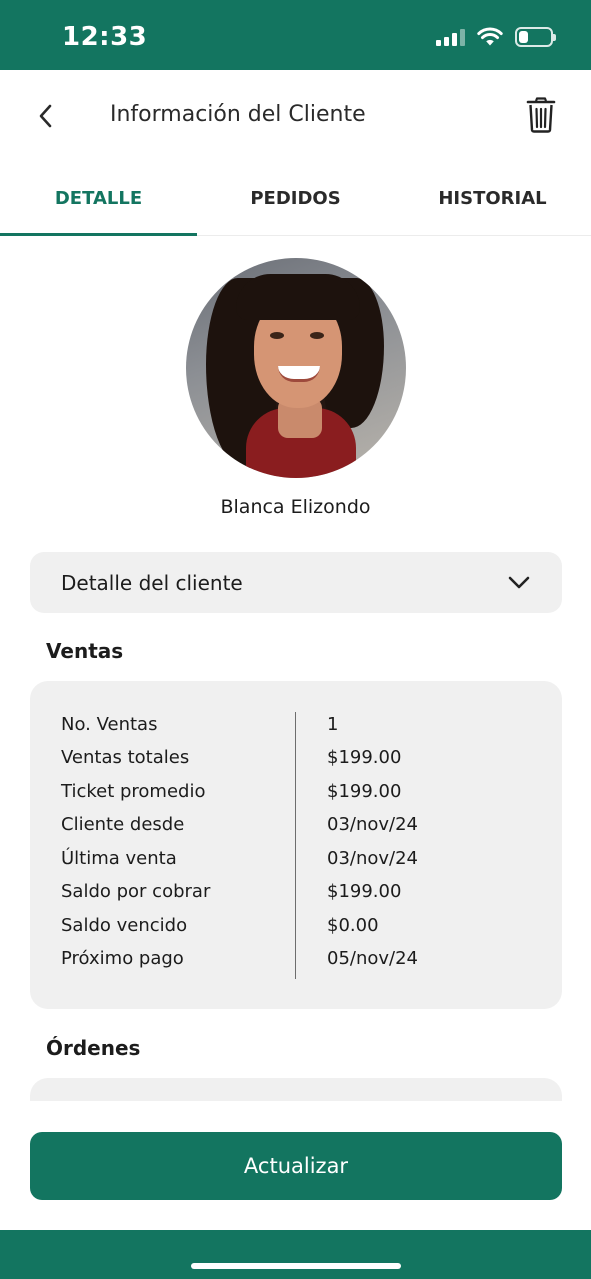  What do you see at coordinates (109, 724) in the screenshot?
I see `sales-label: No. Ventas` at bounding box center [109, 724].